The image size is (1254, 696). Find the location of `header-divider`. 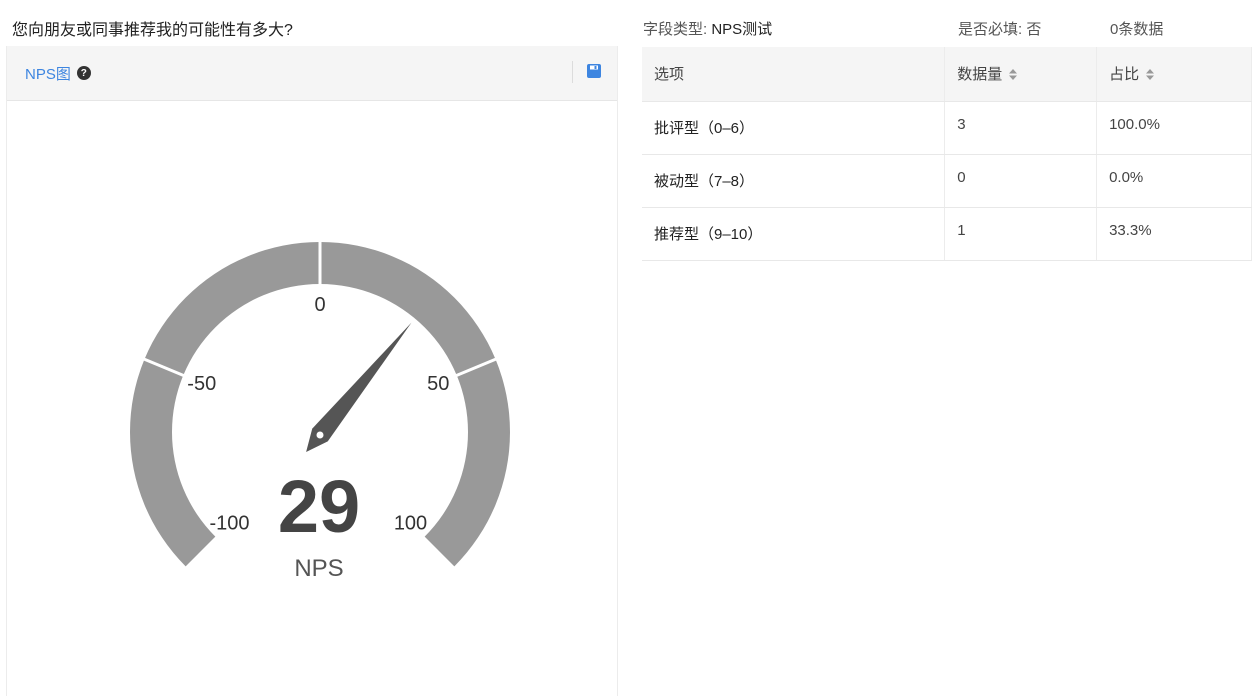

header-divider is located at coordinates (572, 72).